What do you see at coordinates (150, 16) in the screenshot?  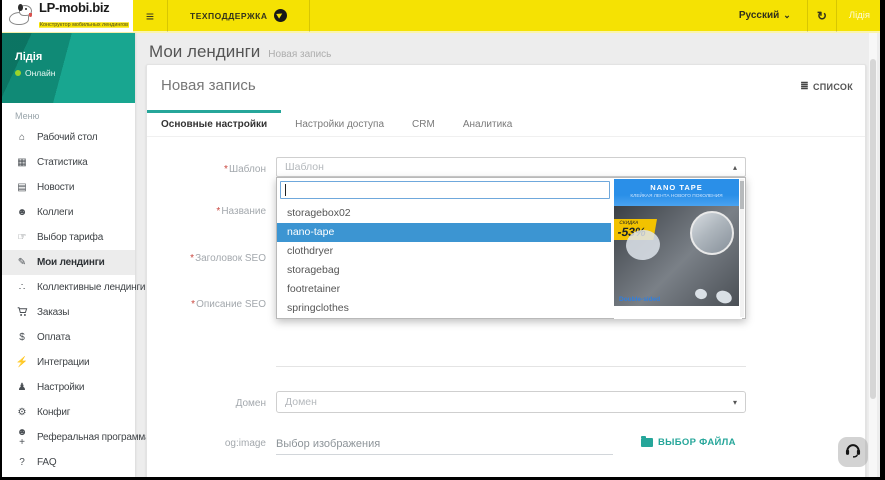 I see `sidebar-toggle-icon: ≡` at bounding box center [150, 16].